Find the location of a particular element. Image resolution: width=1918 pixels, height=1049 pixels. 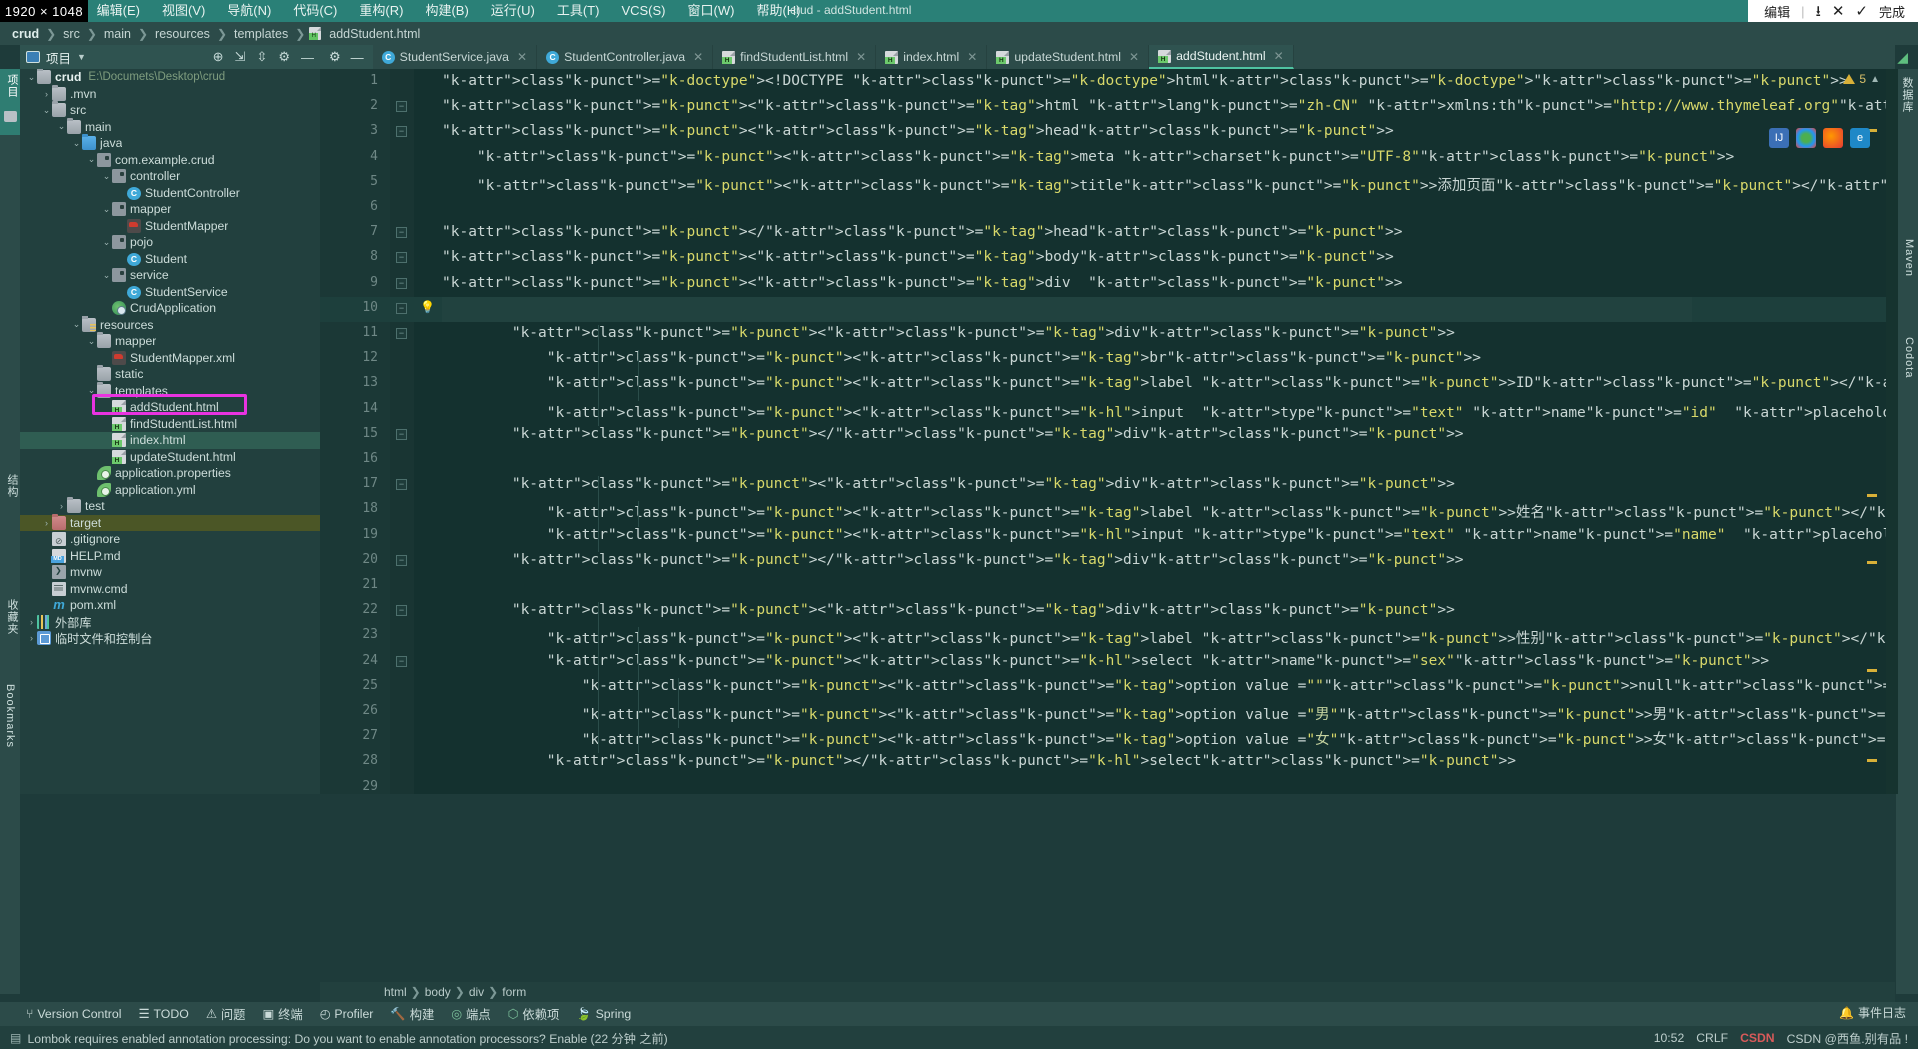

bottom-item-todo: ☰ TODO is located at coordinates (163, 1014).